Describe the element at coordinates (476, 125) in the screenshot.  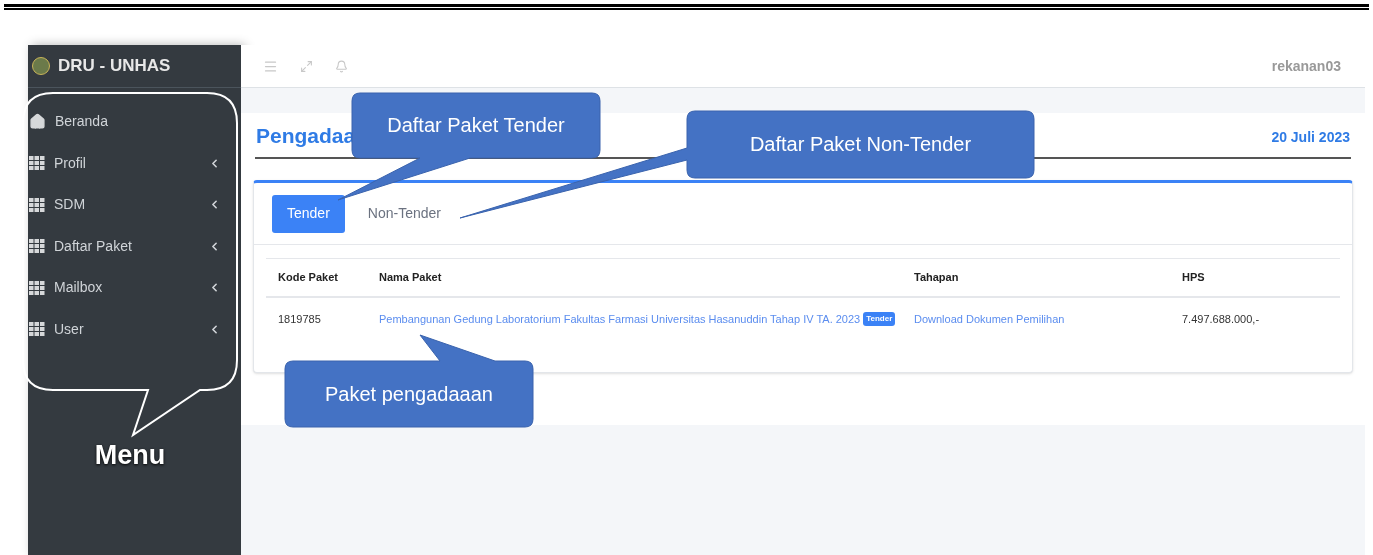
I see `callout-label: Daftar Paket Tender` at that location.